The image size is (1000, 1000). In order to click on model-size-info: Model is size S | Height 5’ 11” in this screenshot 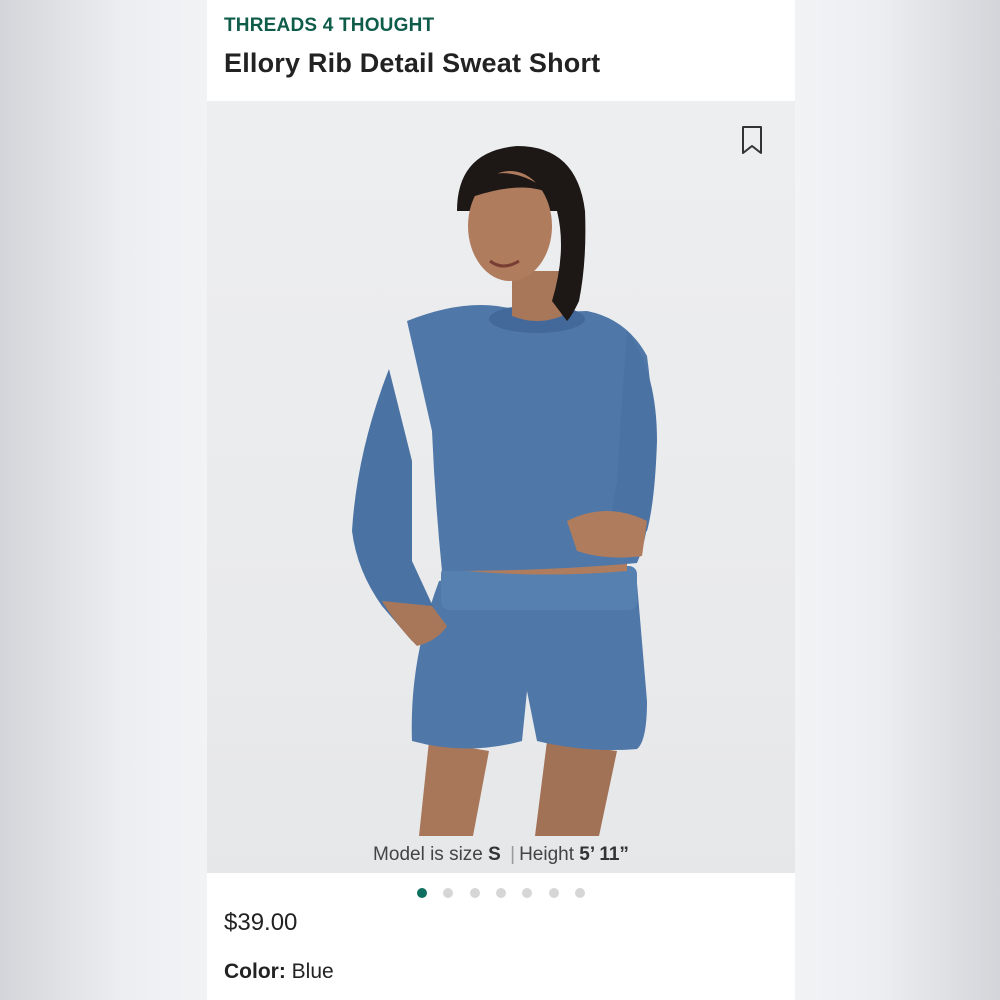, I will do `click(501, 854)`.